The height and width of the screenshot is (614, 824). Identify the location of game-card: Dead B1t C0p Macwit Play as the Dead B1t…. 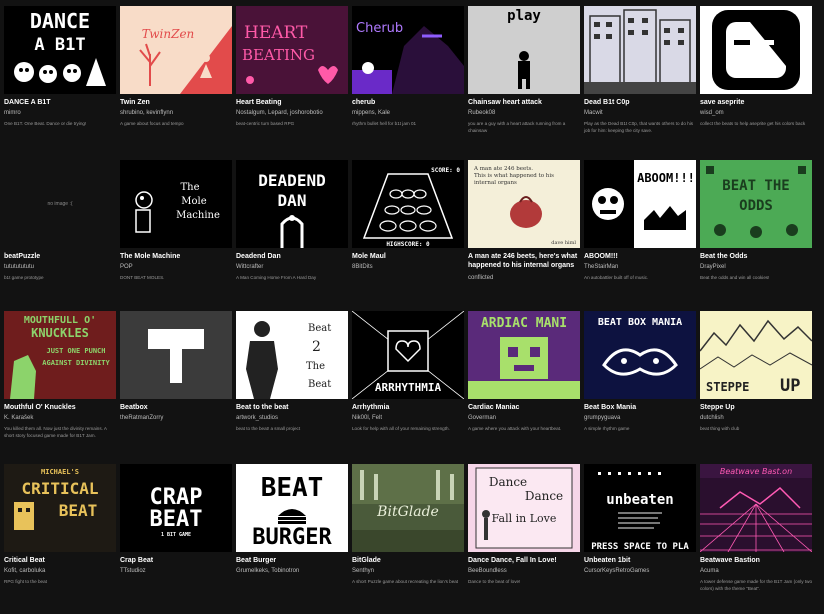
(640, 81).